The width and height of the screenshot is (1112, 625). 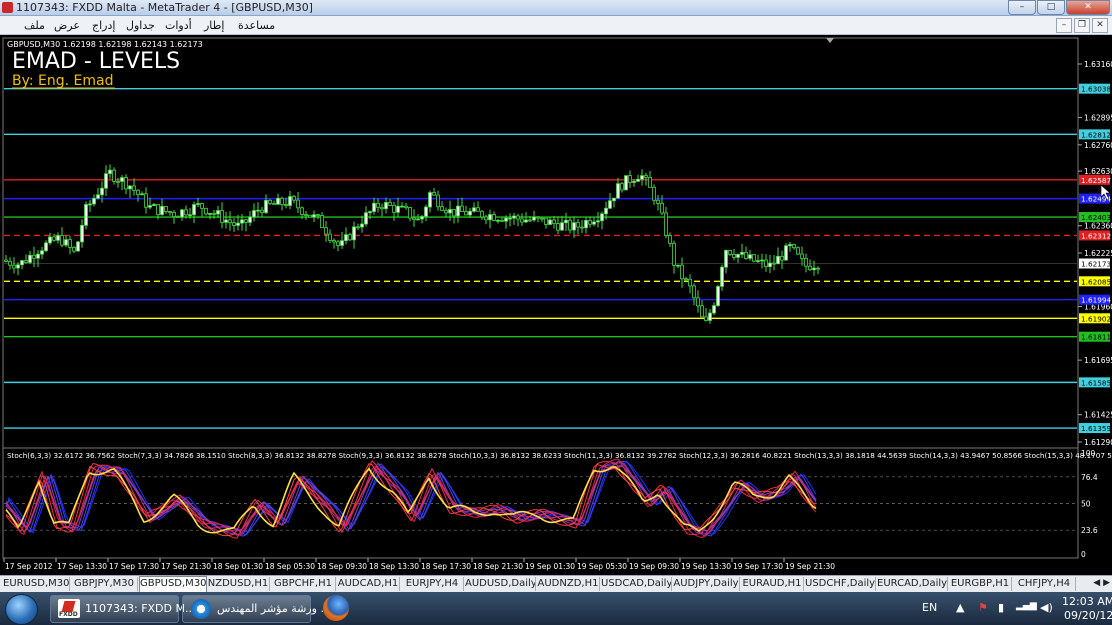 I want to click on time-tick-label: 17 Sep 2012, so click(x=29, y=566).